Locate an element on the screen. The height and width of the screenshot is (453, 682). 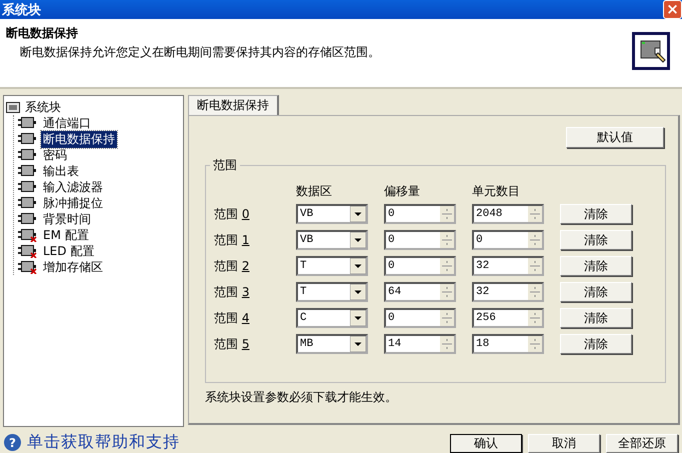
range-label: 范围 0 is located at coordinates (231, 214).